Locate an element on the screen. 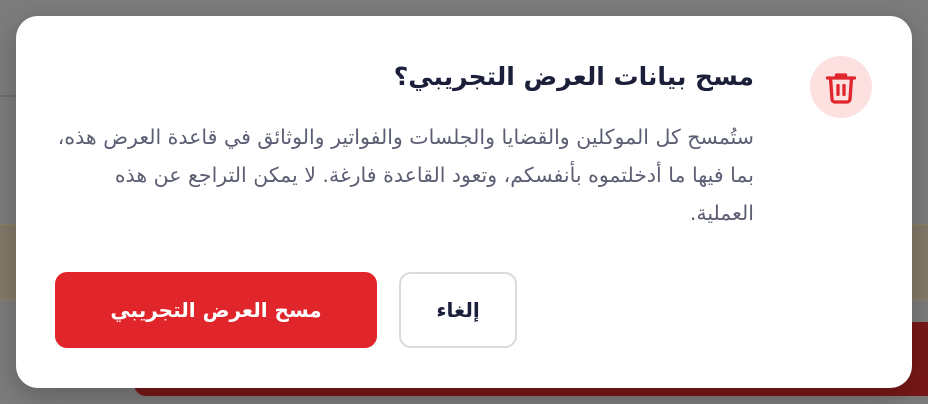 The width and height of the screenshot is (928, 404). clear-demo-button: مسح العرض التجريبي is located at coordinates (216, 310).